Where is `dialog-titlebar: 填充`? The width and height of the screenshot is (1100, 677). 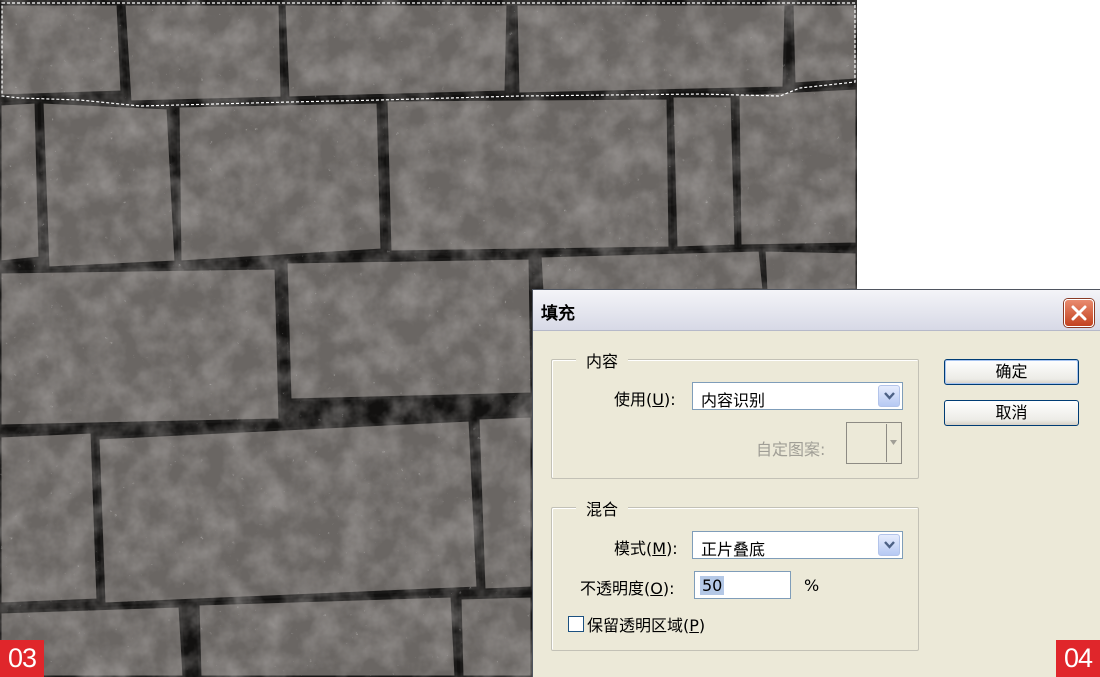 dialog-titlebar: 填充 is located at coordinates (816, 310).